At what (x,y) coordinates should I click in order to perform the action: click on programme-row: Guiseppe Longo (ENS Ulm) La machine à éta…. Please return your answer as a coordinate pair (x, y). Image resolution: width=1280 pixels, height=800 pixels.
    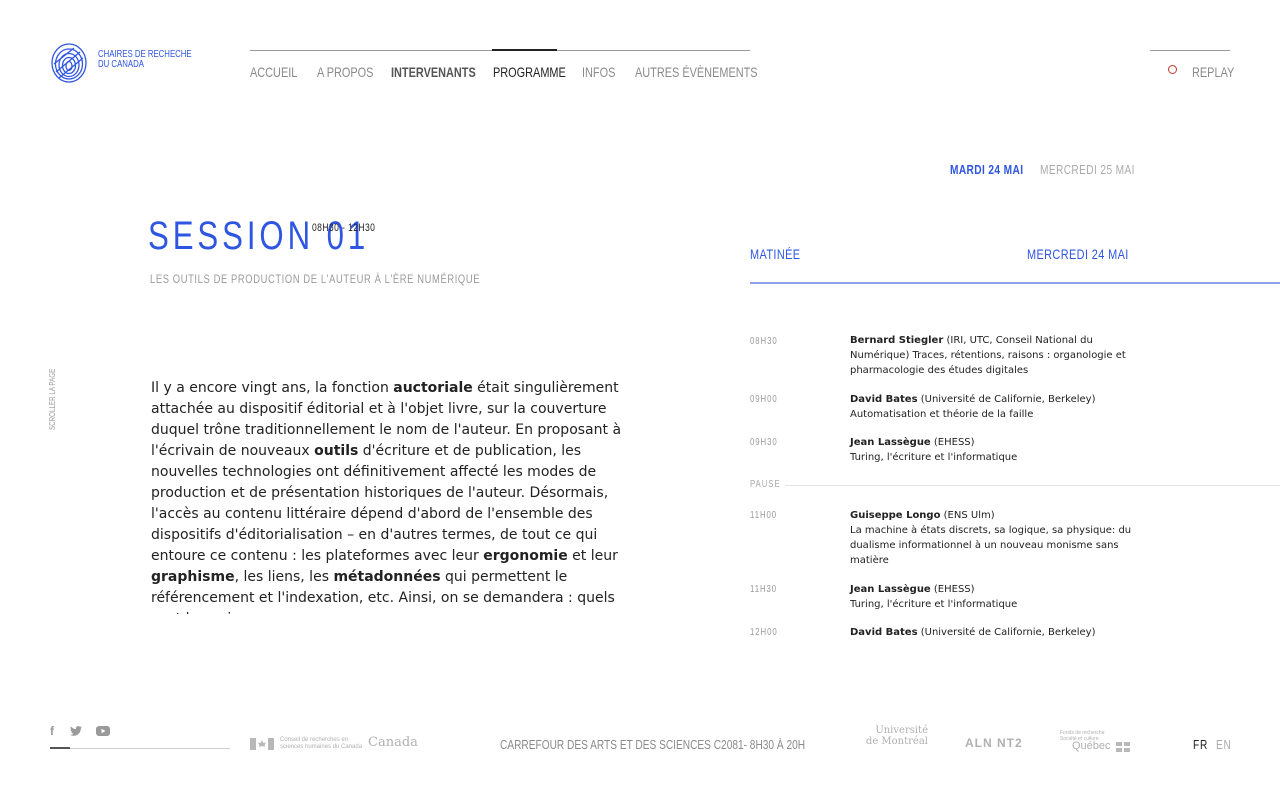
    Looking at the image, I should click on (992, 538).